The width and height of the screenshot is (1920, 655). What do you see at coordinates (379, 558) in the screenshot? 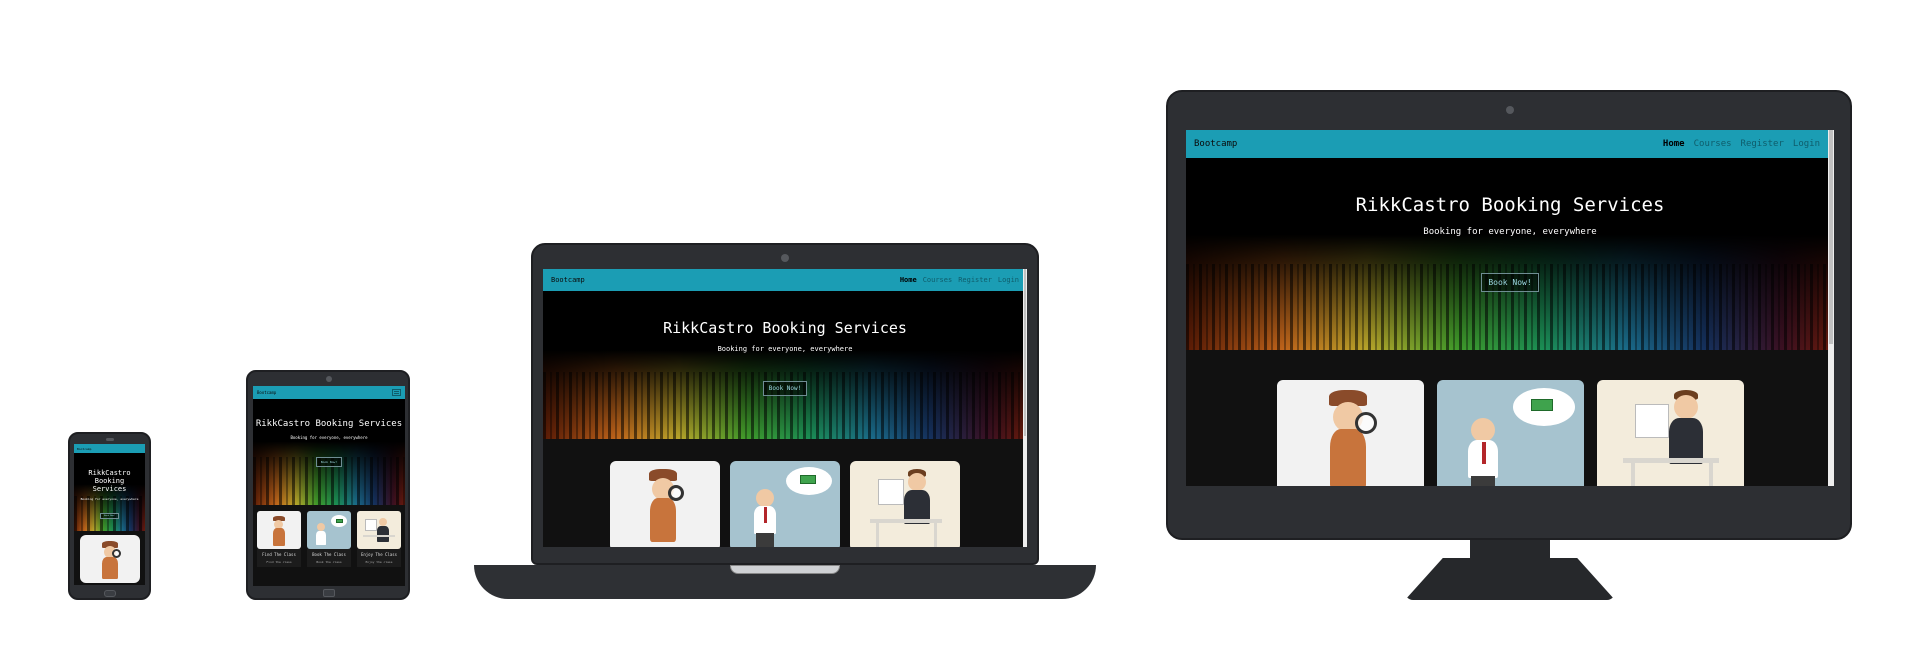
I see `card-caption: Enjoy The Class Enjoy the class` at bounding box center [379, 558].